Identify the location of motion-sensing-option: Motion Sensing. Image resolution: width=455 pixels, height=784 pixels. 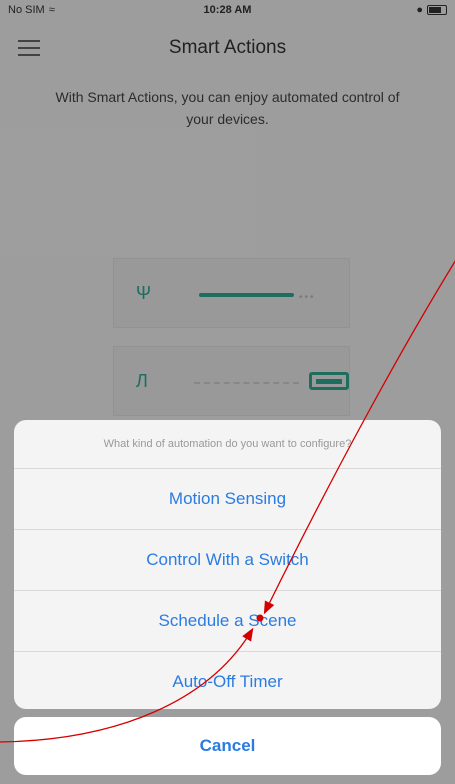
(227, 499).